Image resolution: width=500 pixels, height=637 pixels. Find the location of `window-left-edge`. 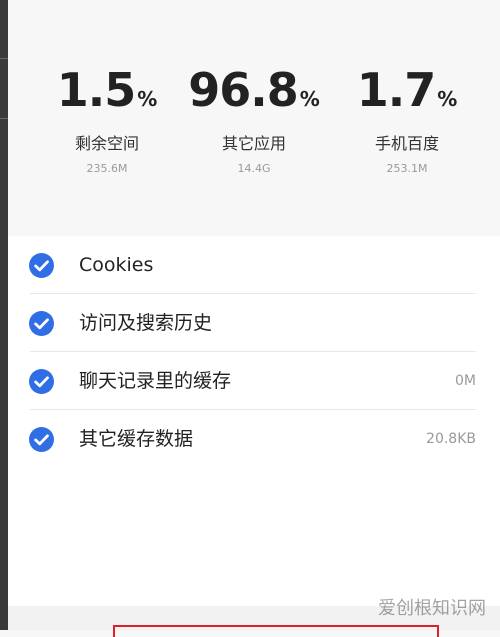

window-left-edge is located at coordinates (4, 315).